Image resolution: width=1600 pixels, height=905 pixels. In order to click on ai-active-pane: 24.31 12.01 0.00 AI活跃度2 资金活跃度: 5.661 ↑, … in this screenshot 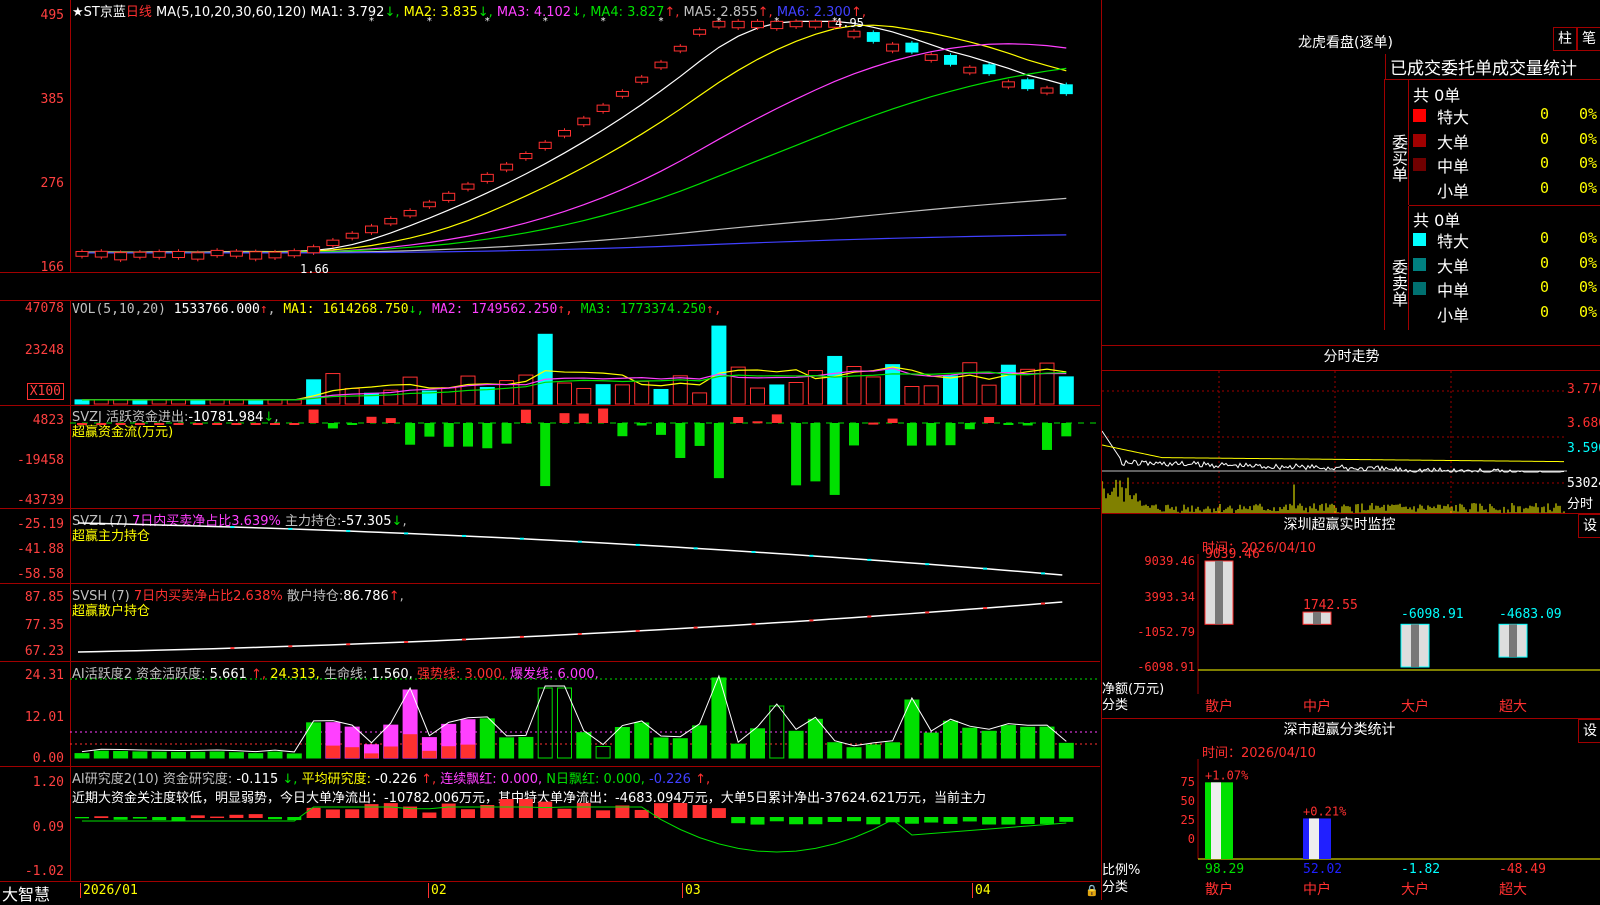, I will do `click(550, 714)`.